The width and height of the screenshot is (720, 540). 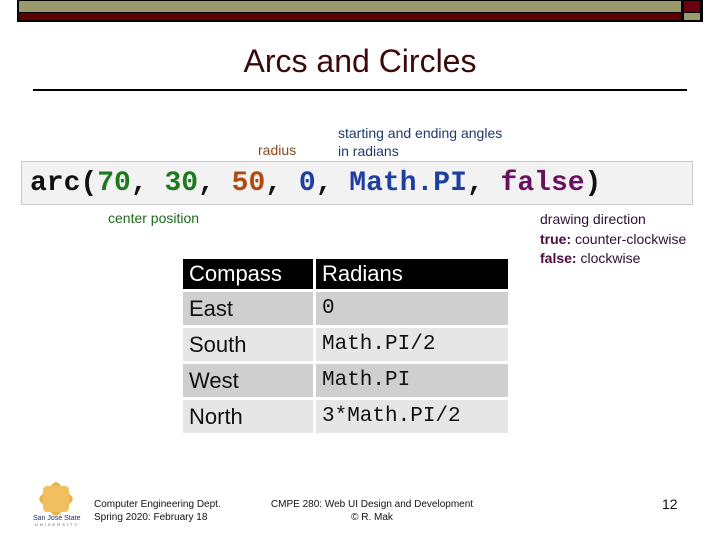 I want to click on table-row: East 0, so click(x=345, y=308).